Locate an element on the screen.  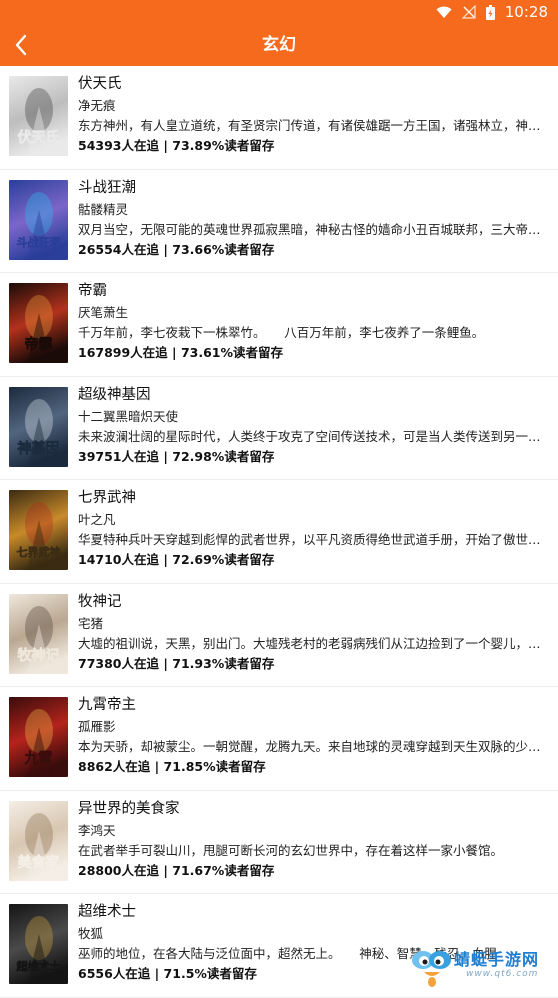
cover-art-image: 美食家 is located at coordinates (38, 840).